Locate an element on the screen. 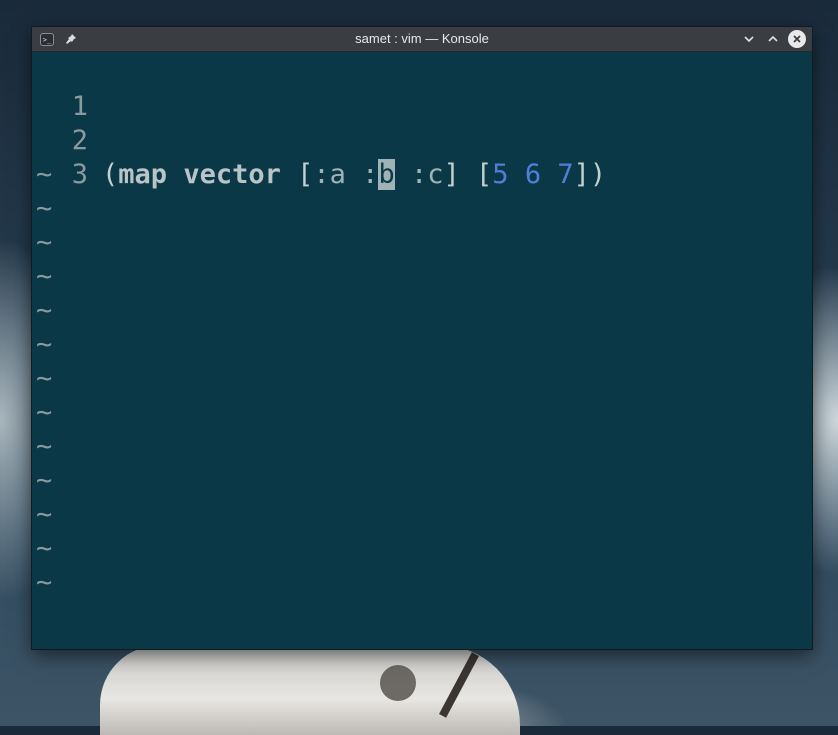 Image resolution: width=838 pixels, height=735 pixels. minimize-button is located at coordinates (749, 39).